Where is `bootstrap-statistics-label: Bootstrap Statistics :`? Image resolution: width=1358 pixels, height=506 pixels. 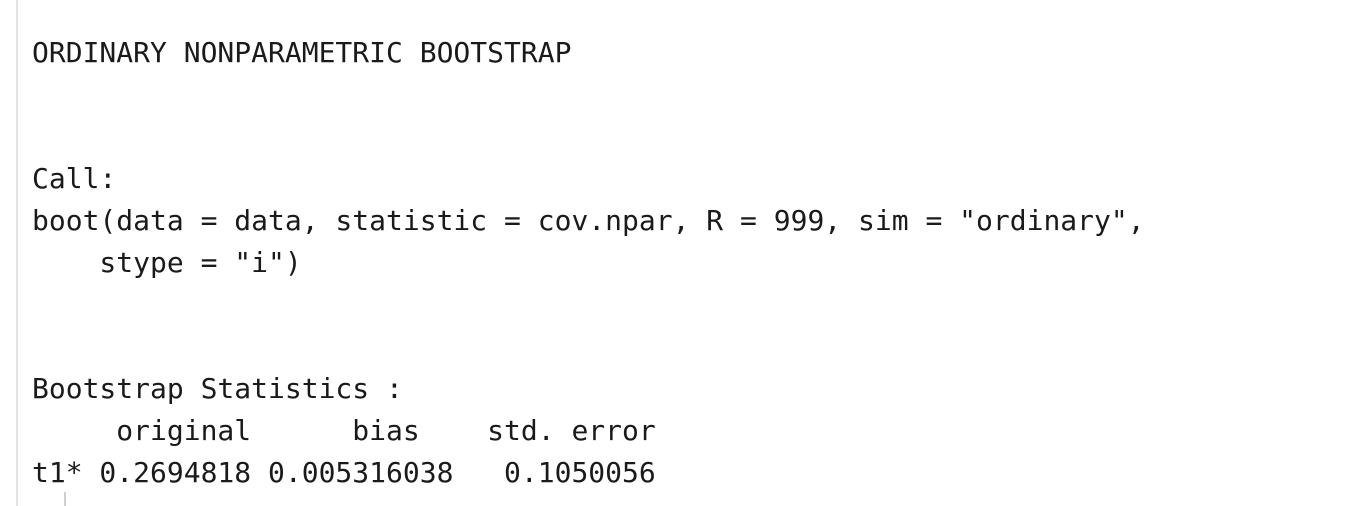 bootstrap-statistics-label: Bootstrap Statistics : is located at coordinates (217, 388).